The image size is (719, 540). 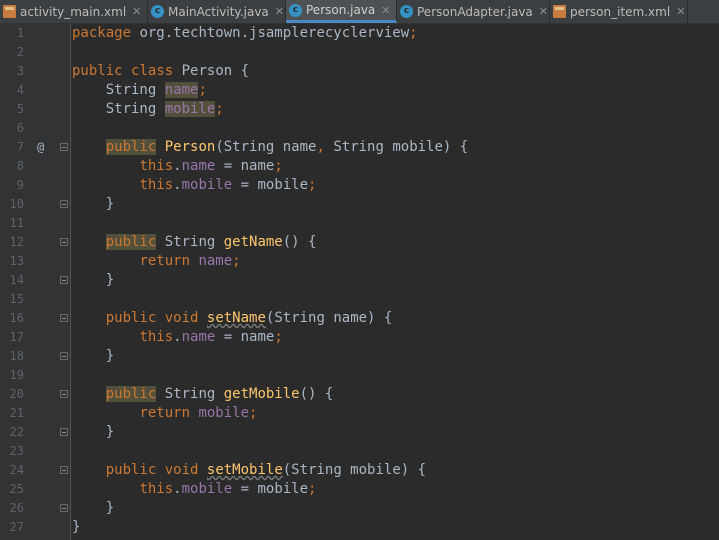 What do you see at coordinates (359, 185) in the screenshot?
I see `code-line: 9 this.mobile = mobile;` at bounding box center [359, 185].